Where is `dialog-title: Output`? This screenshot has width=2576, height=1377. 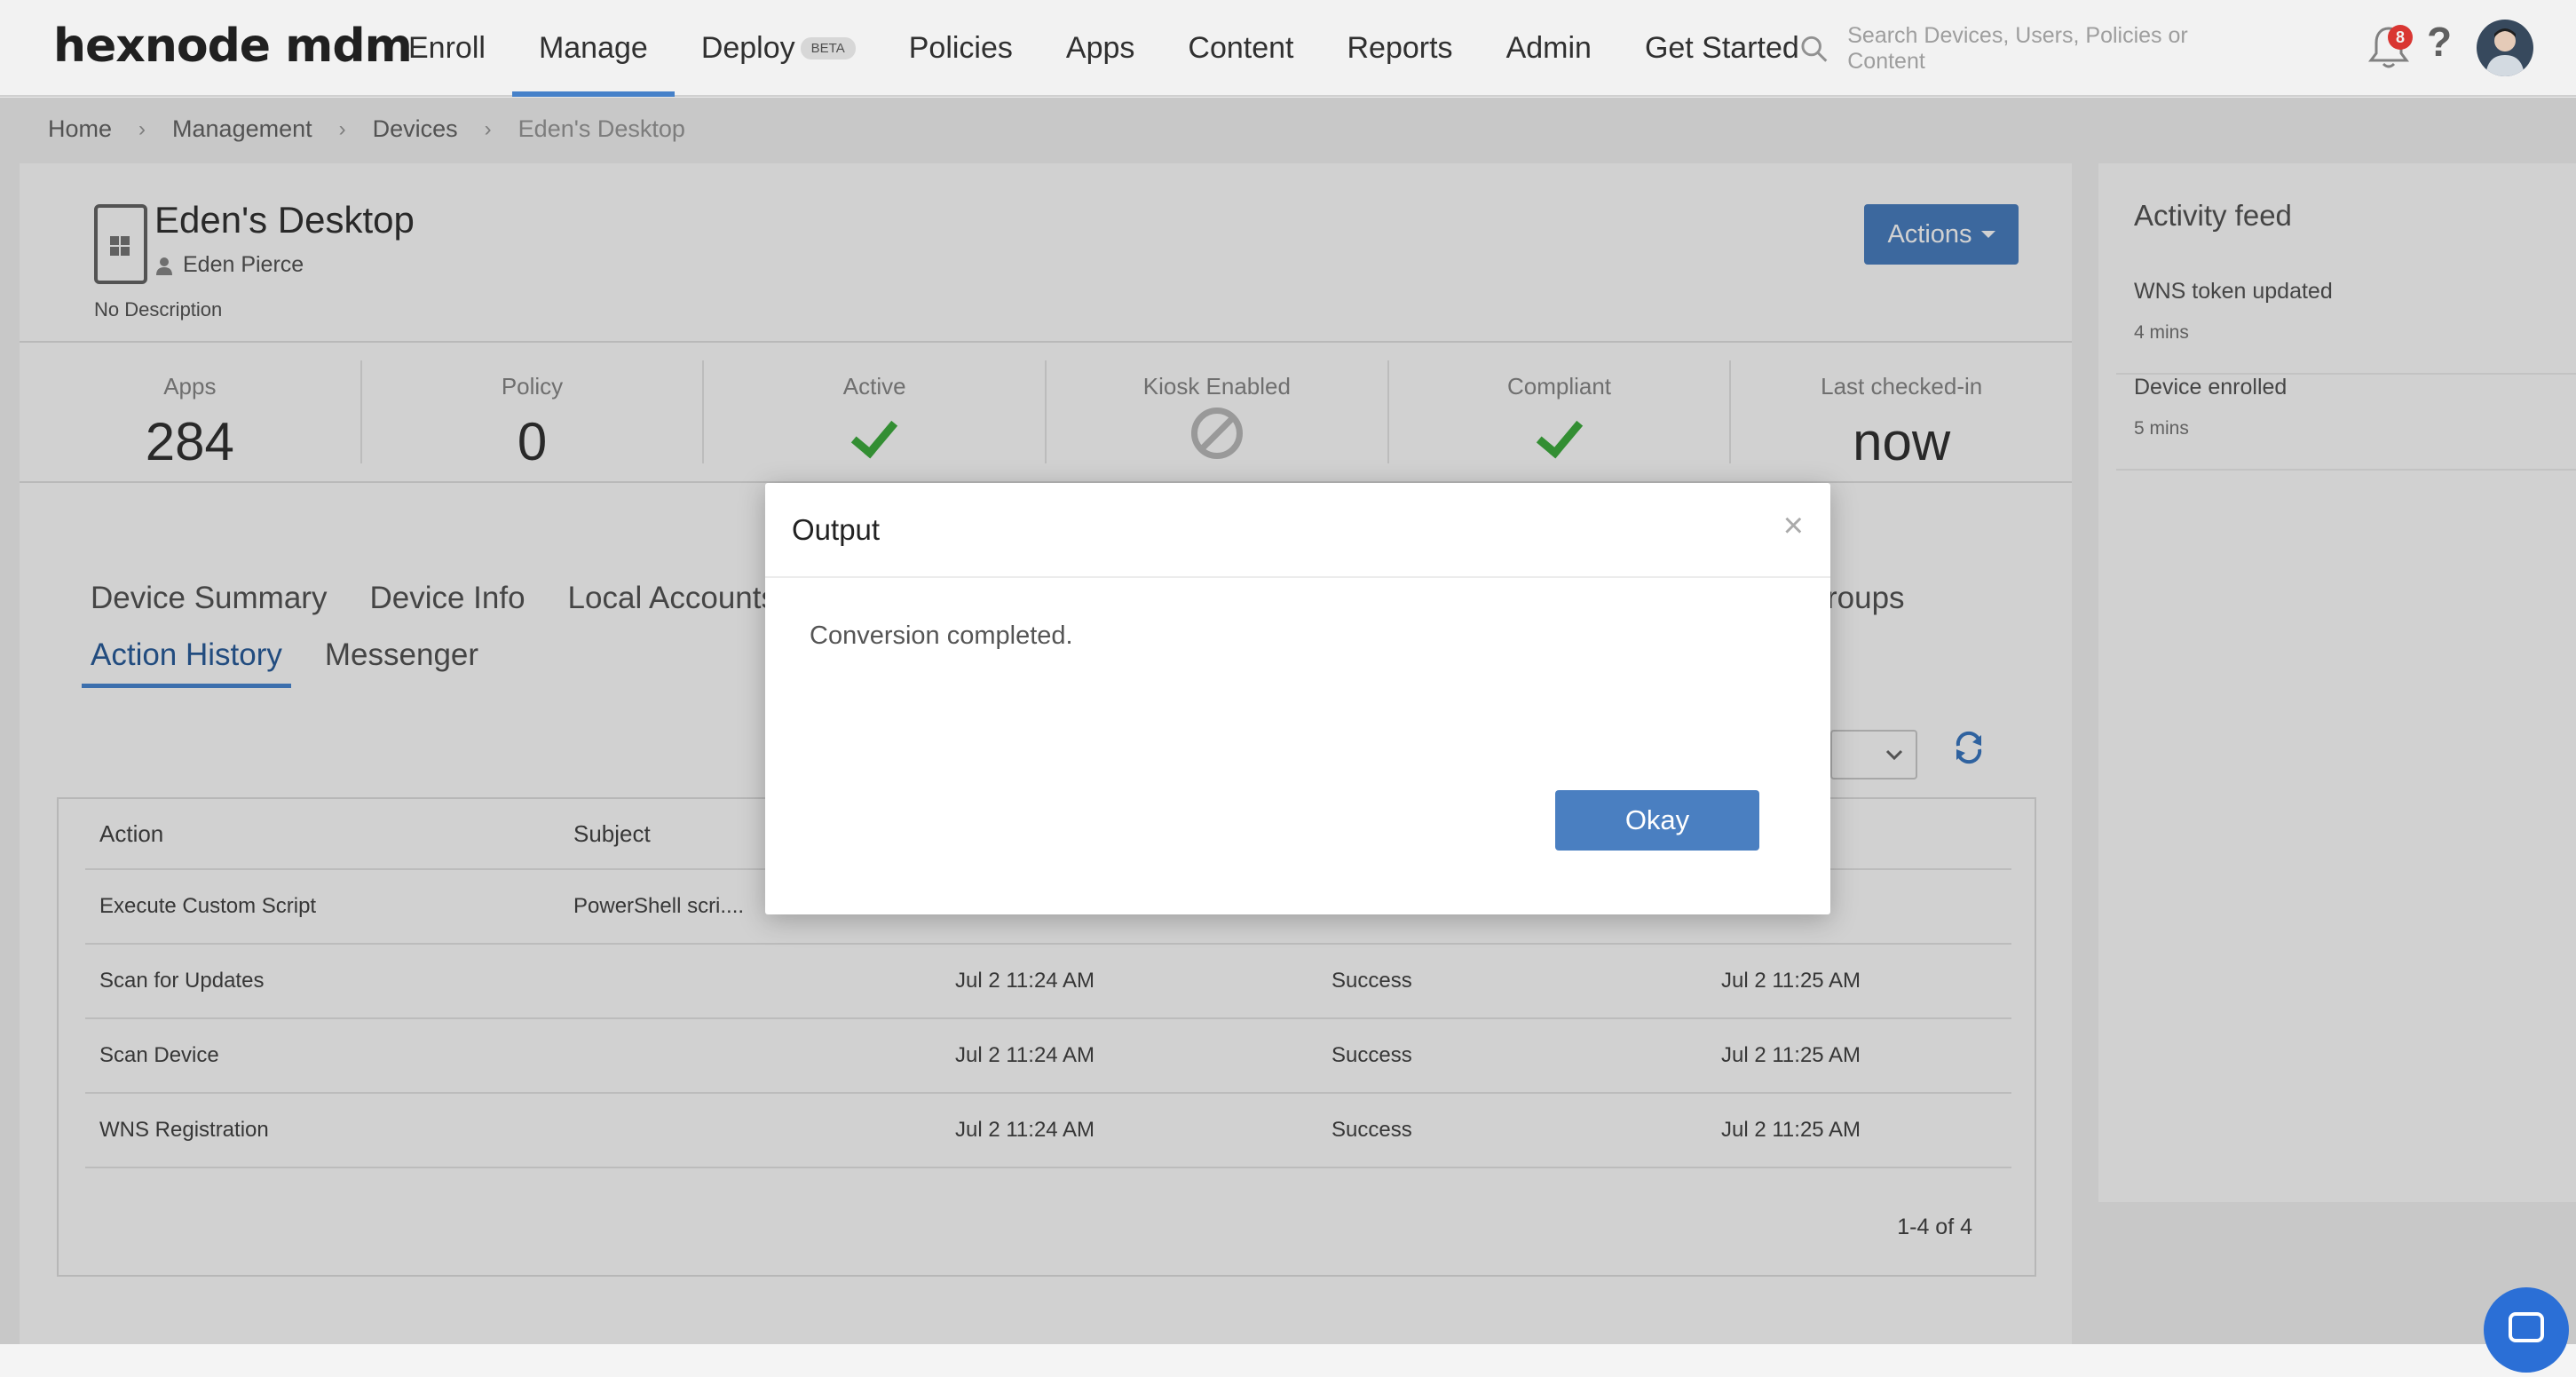
dialog-title: Output is located at coordinates (836, 529).